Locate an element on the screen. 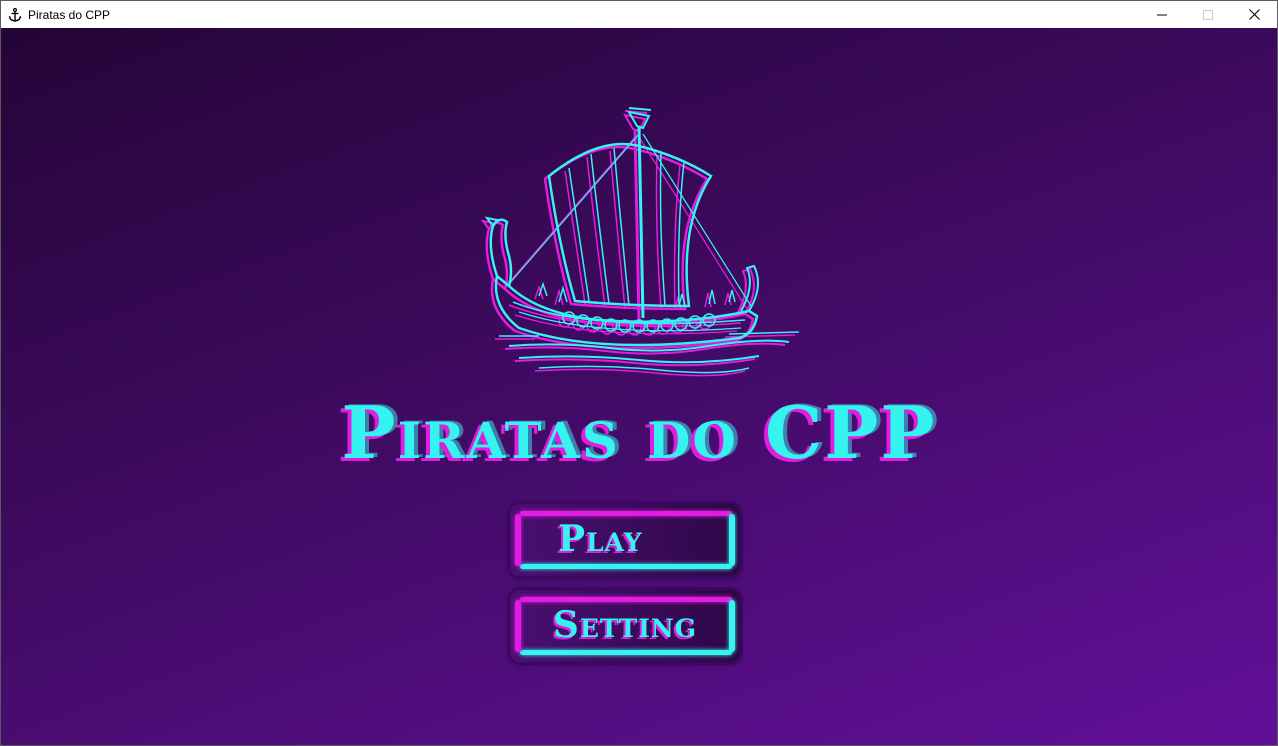 This screenshot has height=746, width=1278. play-button: Play is located at coordinates (625, 540).